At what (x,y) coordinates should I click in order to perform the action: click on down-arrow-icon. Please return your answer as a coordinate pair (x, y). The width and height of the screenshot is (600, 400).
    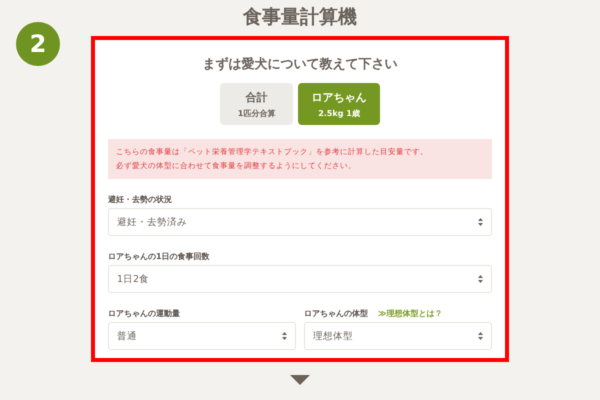
    Looking at the image, I should click on (300, 380).